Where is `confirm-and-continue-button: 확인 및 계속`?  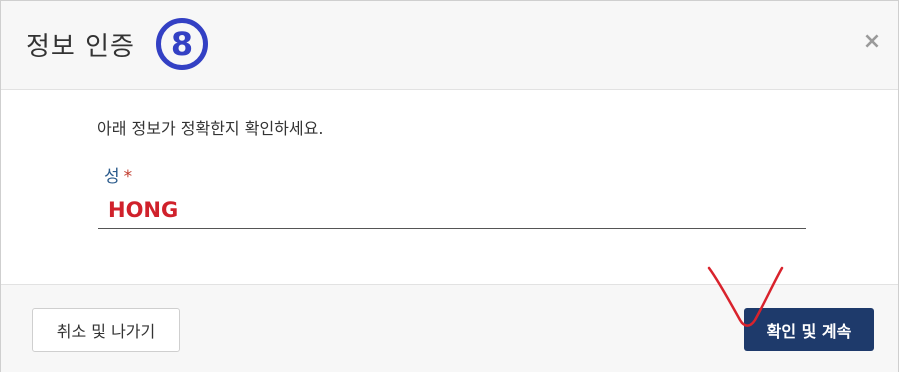 confirm-and-continue-button: 확인 및 계속 is located at coordinates (809, 329).